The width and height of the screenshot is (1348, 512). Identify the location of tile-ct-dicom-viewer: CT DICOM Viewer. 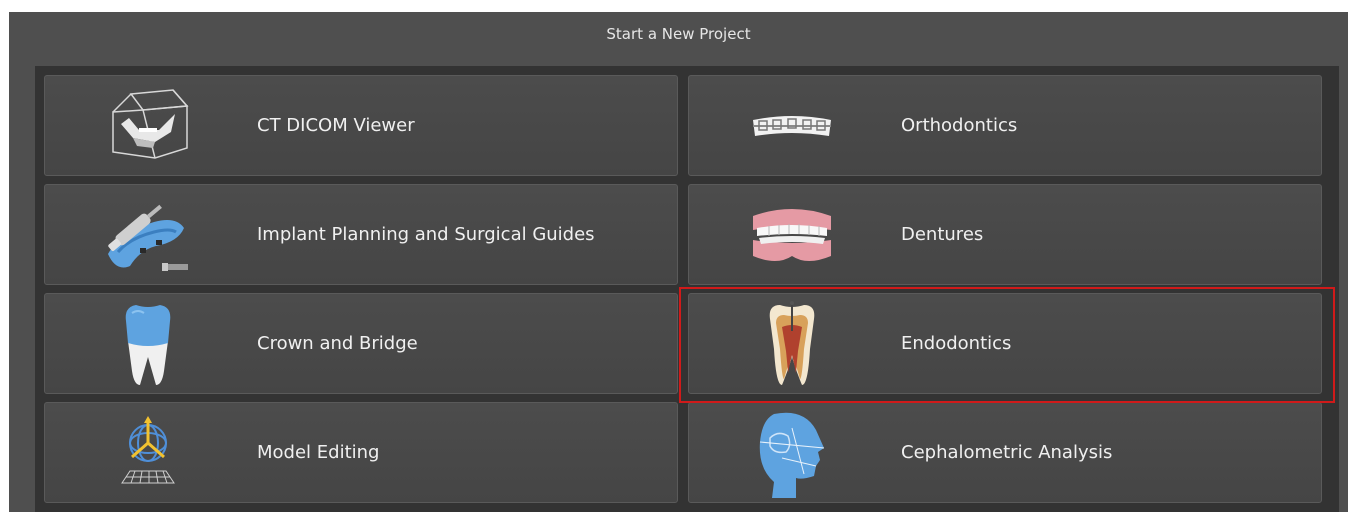
(361, 125).